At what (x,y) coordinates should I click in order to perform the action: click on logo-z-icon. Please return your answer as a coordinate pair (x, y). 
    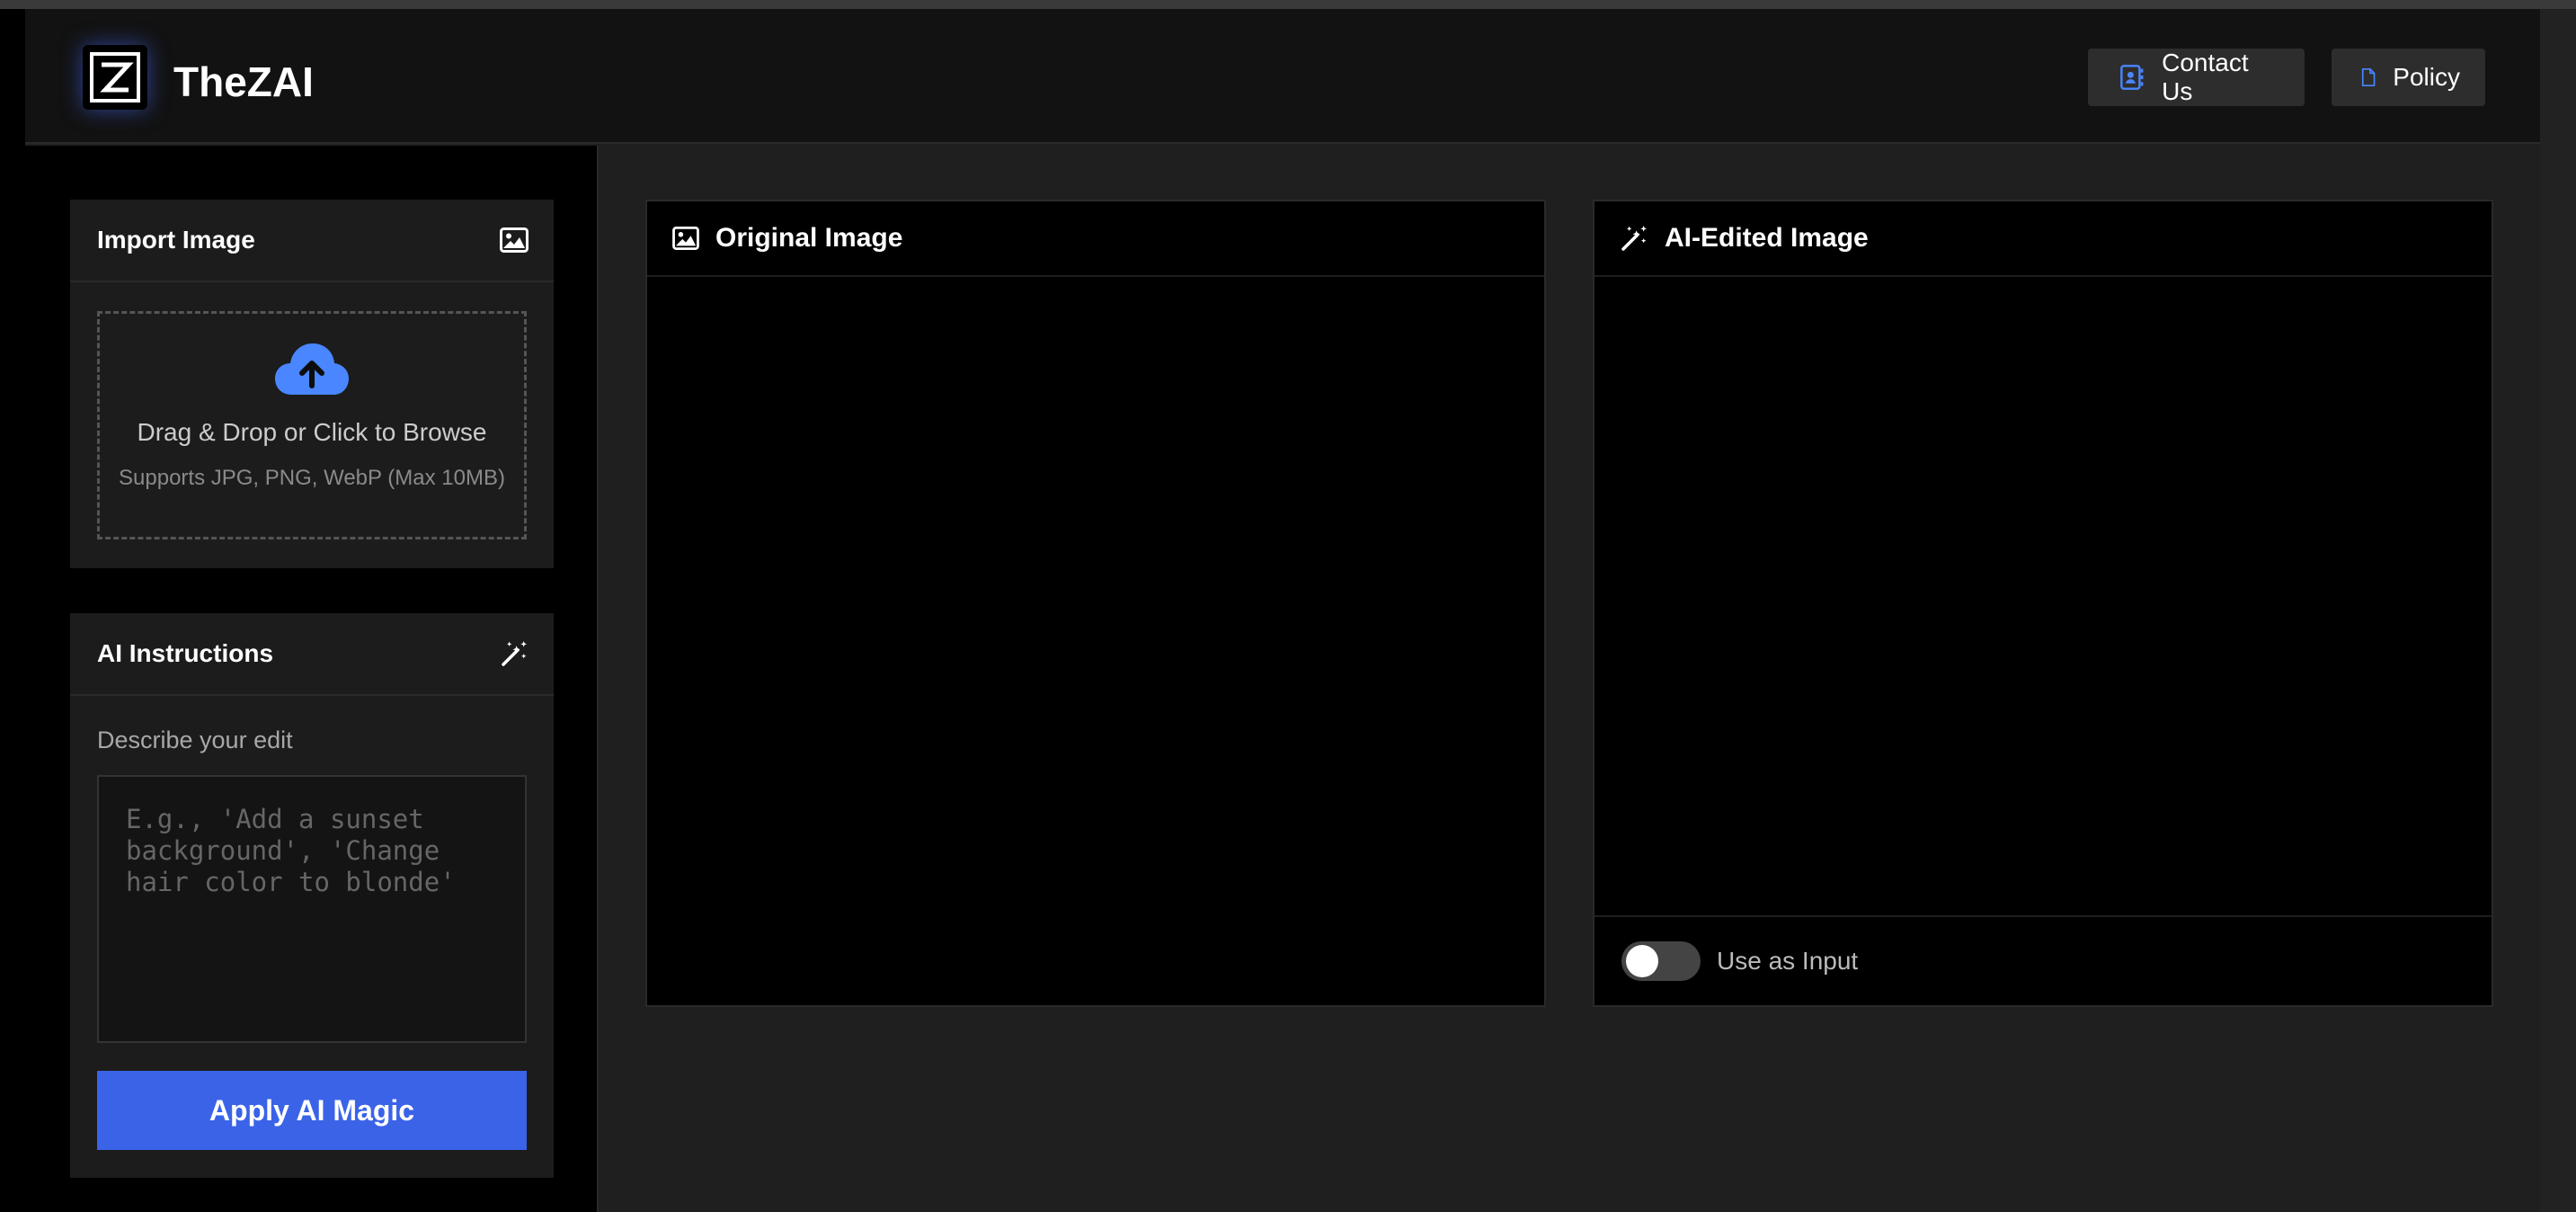
    Looking at the image, I should click on (115, 77).